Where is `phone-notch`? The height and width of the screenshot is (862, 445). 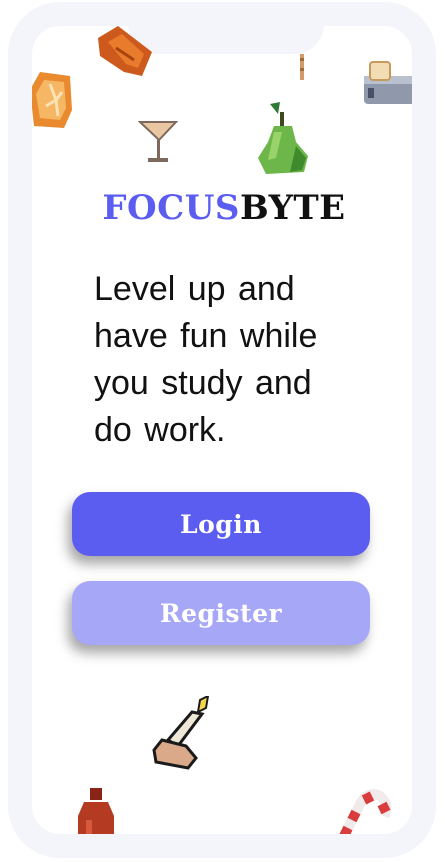 phone-notch is located at coordinates (226, 40).